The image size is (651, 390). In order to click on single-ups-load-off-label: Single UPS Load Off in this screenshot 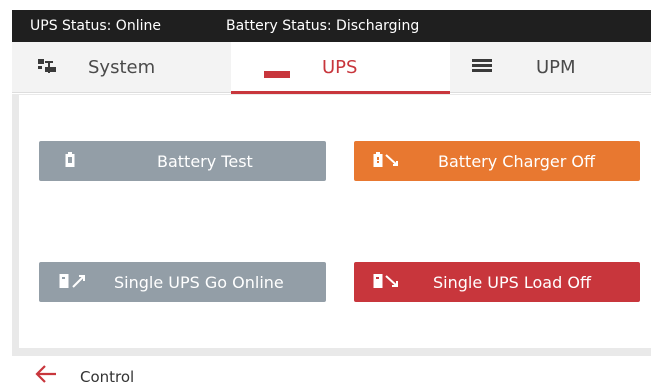, I will do `click(512, 282)`.